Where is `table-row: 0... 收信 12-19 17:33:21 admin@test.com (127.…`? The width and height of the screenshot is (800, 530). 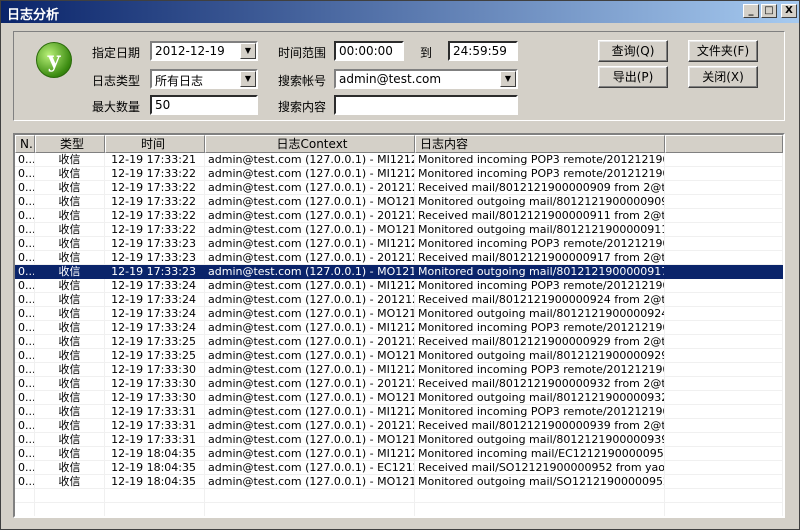
table-row: 0... 收信 12-19 17:33:21 admin@test.com (127.… is located at coordinates (399, 160).